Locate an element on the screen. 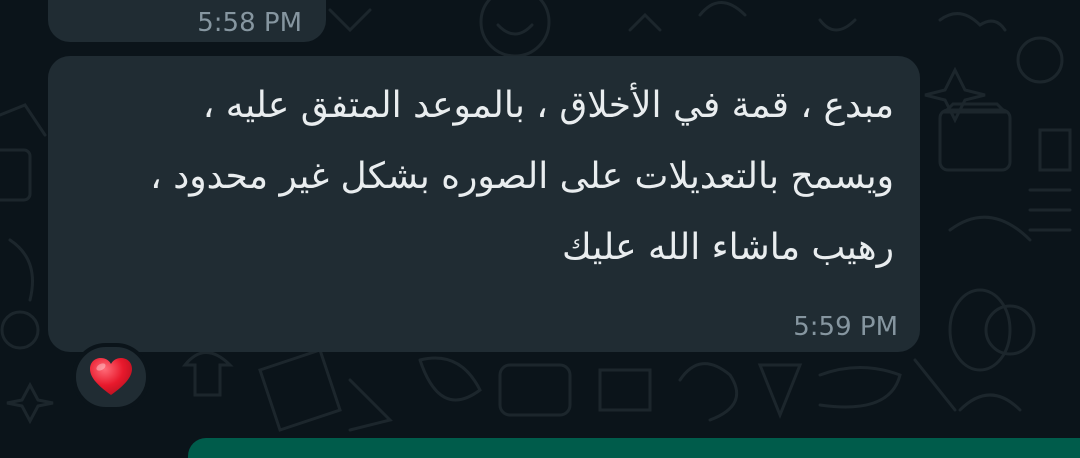  reaction-badge is located at coordinates (111, 377).